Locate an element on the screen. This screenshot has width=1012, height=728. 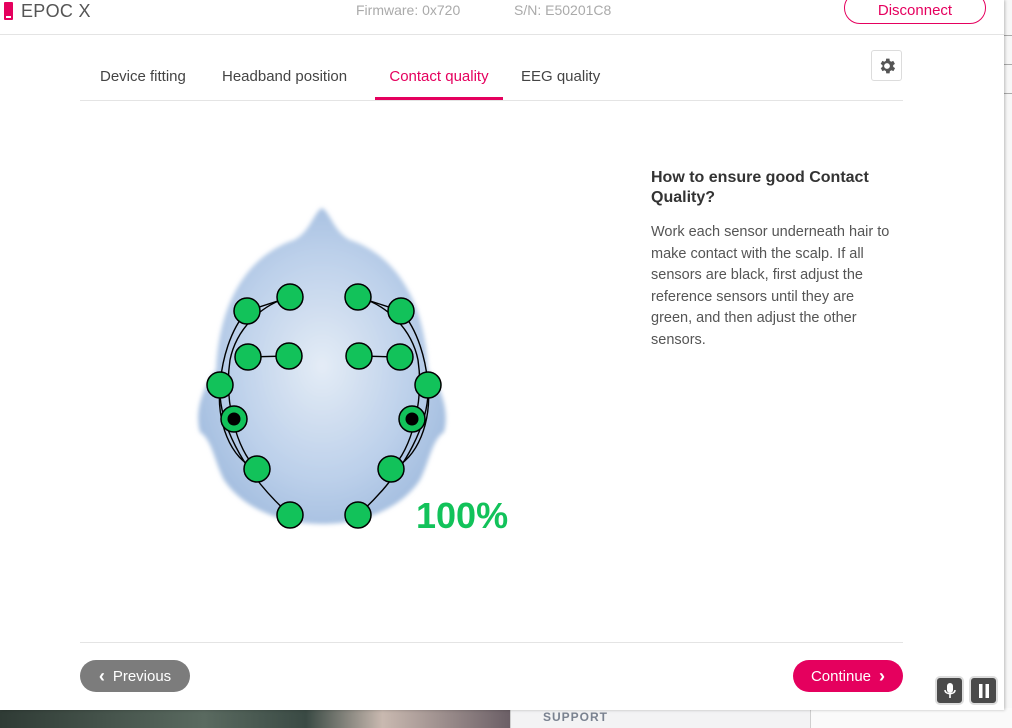
continue-button: Continue › is located at coordinates (848, 676).